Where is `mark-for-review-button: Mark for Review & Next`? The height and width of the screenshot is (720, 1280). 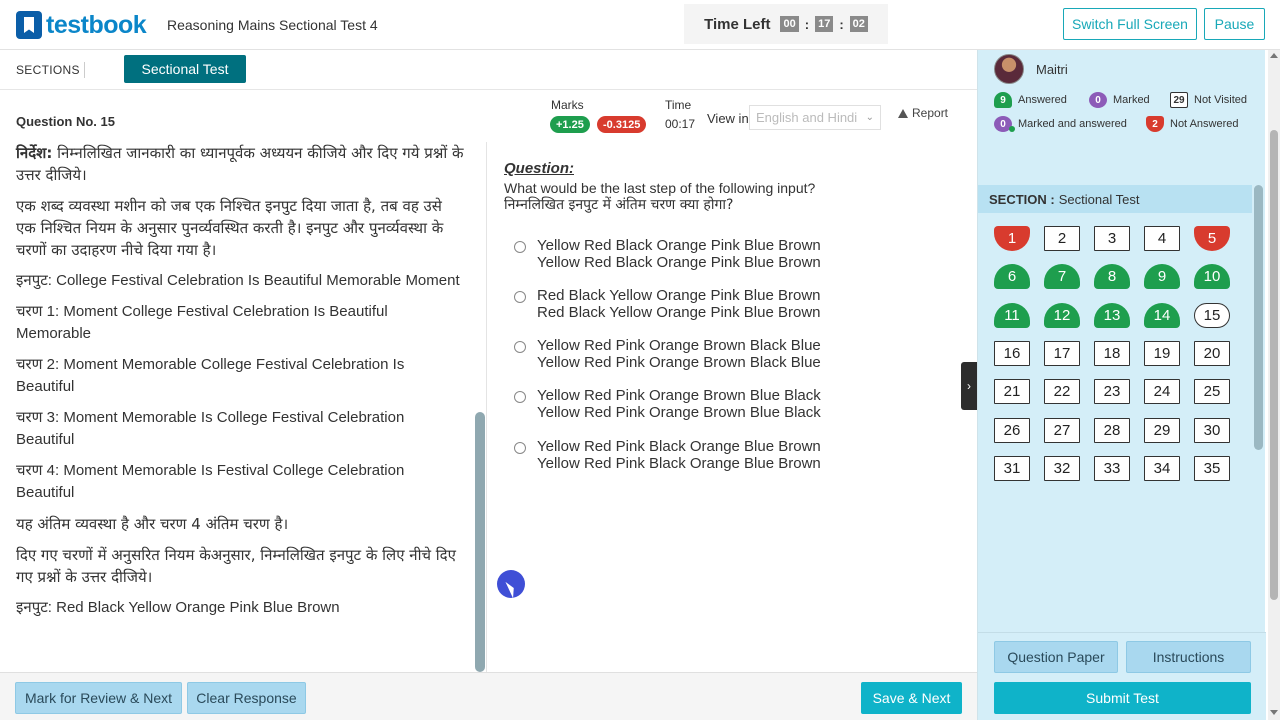 mark-for-review-button: Mark for Review & Next is located at coordinates (98, 698).